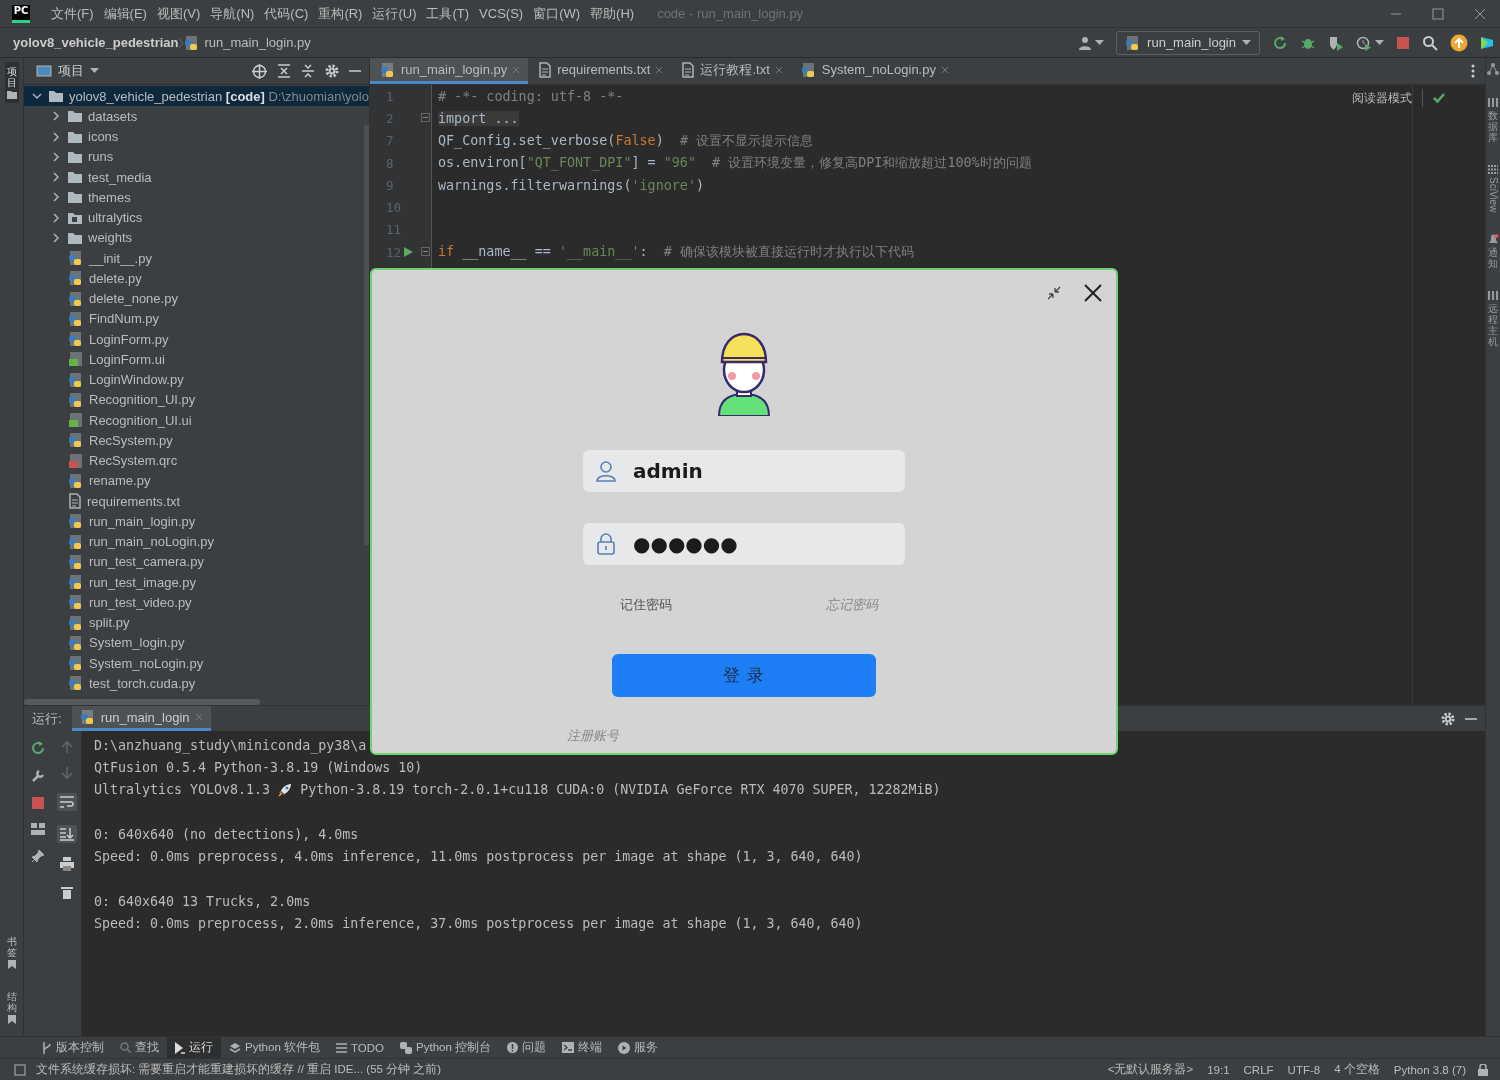 The width and height of the screenshot is (1500, 1080). I want to click on tree-item: delete_none.py, so click(133, 299).